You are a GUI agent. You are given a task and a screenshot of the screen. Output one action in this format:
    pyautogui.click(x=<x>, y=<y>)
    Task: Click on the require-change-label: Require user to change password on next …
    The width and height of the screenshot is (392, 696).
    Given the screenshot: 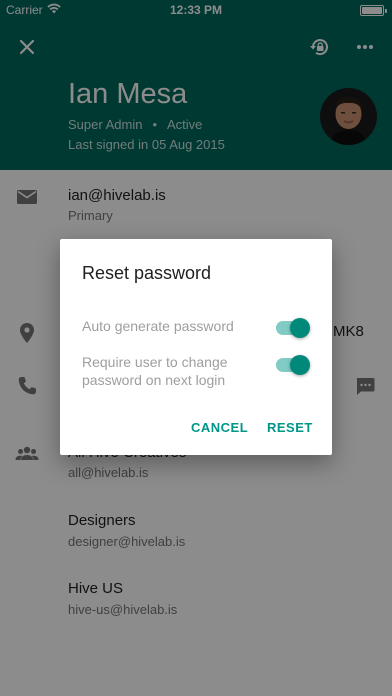 What is the action you would take?
    pyautogui.click(x=155, y=371)
    